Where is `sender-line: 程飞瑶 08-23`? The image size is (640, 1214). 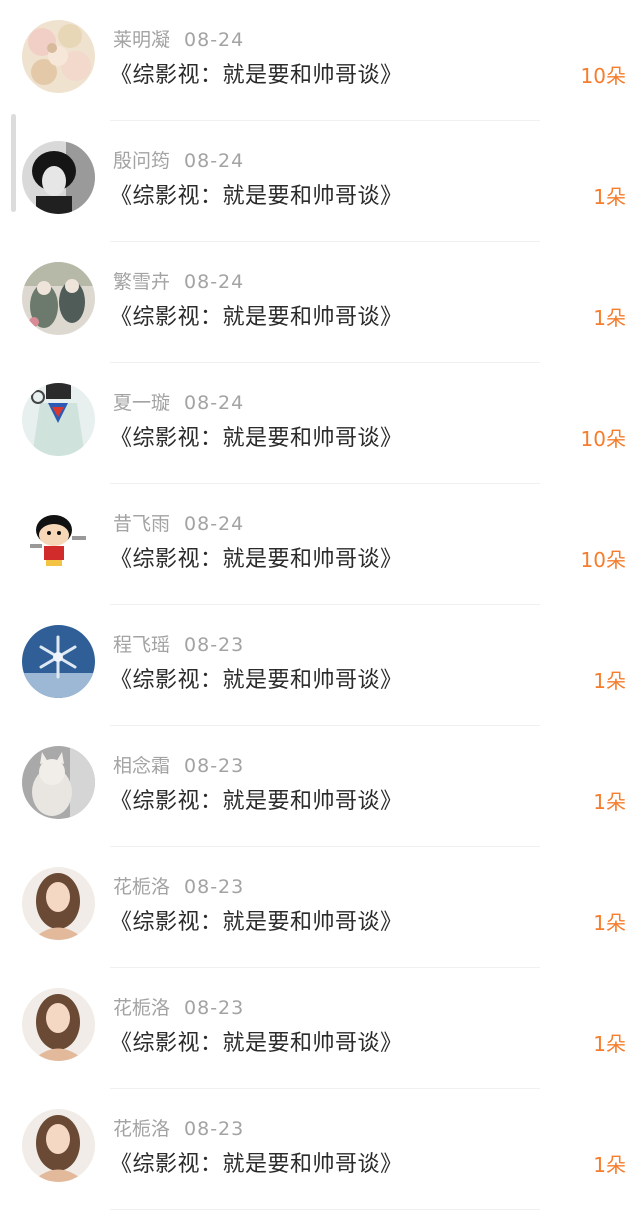
sender-line: 程飞瑶 08-23 is located at coordinates (178, 645).